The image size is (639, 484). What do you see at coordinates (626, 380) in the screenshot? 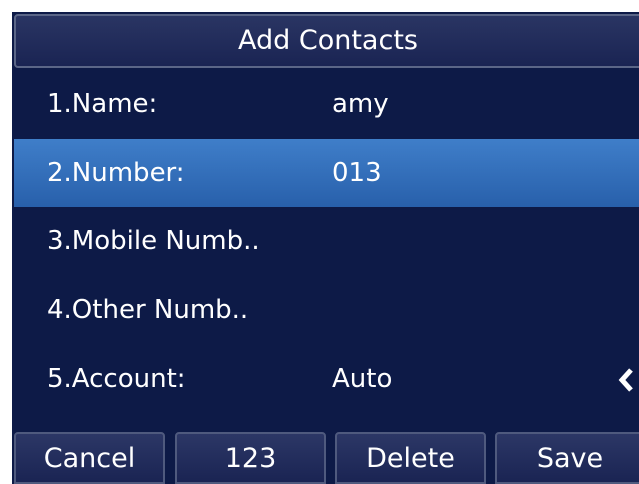
I see `left-right-arrows-icon` at bounding box center [626, 380].